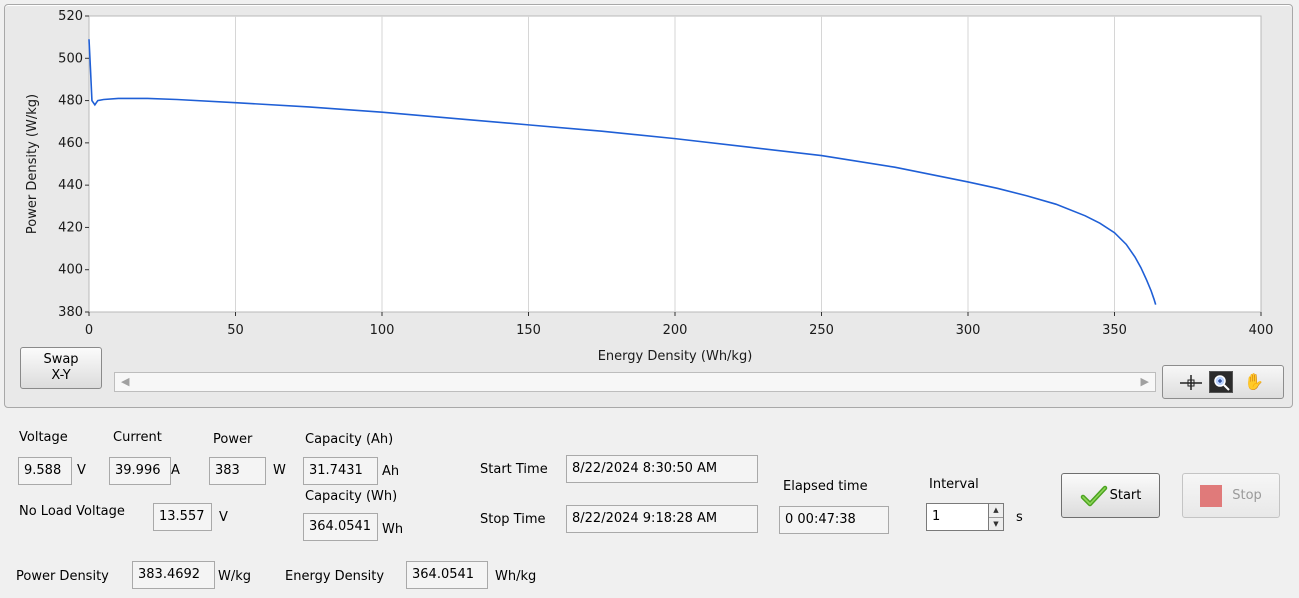  Describe the element at coordinates (351, 496) in the screenshot. I see `capacity-wh-label: Capacity (Wh)` at that location.